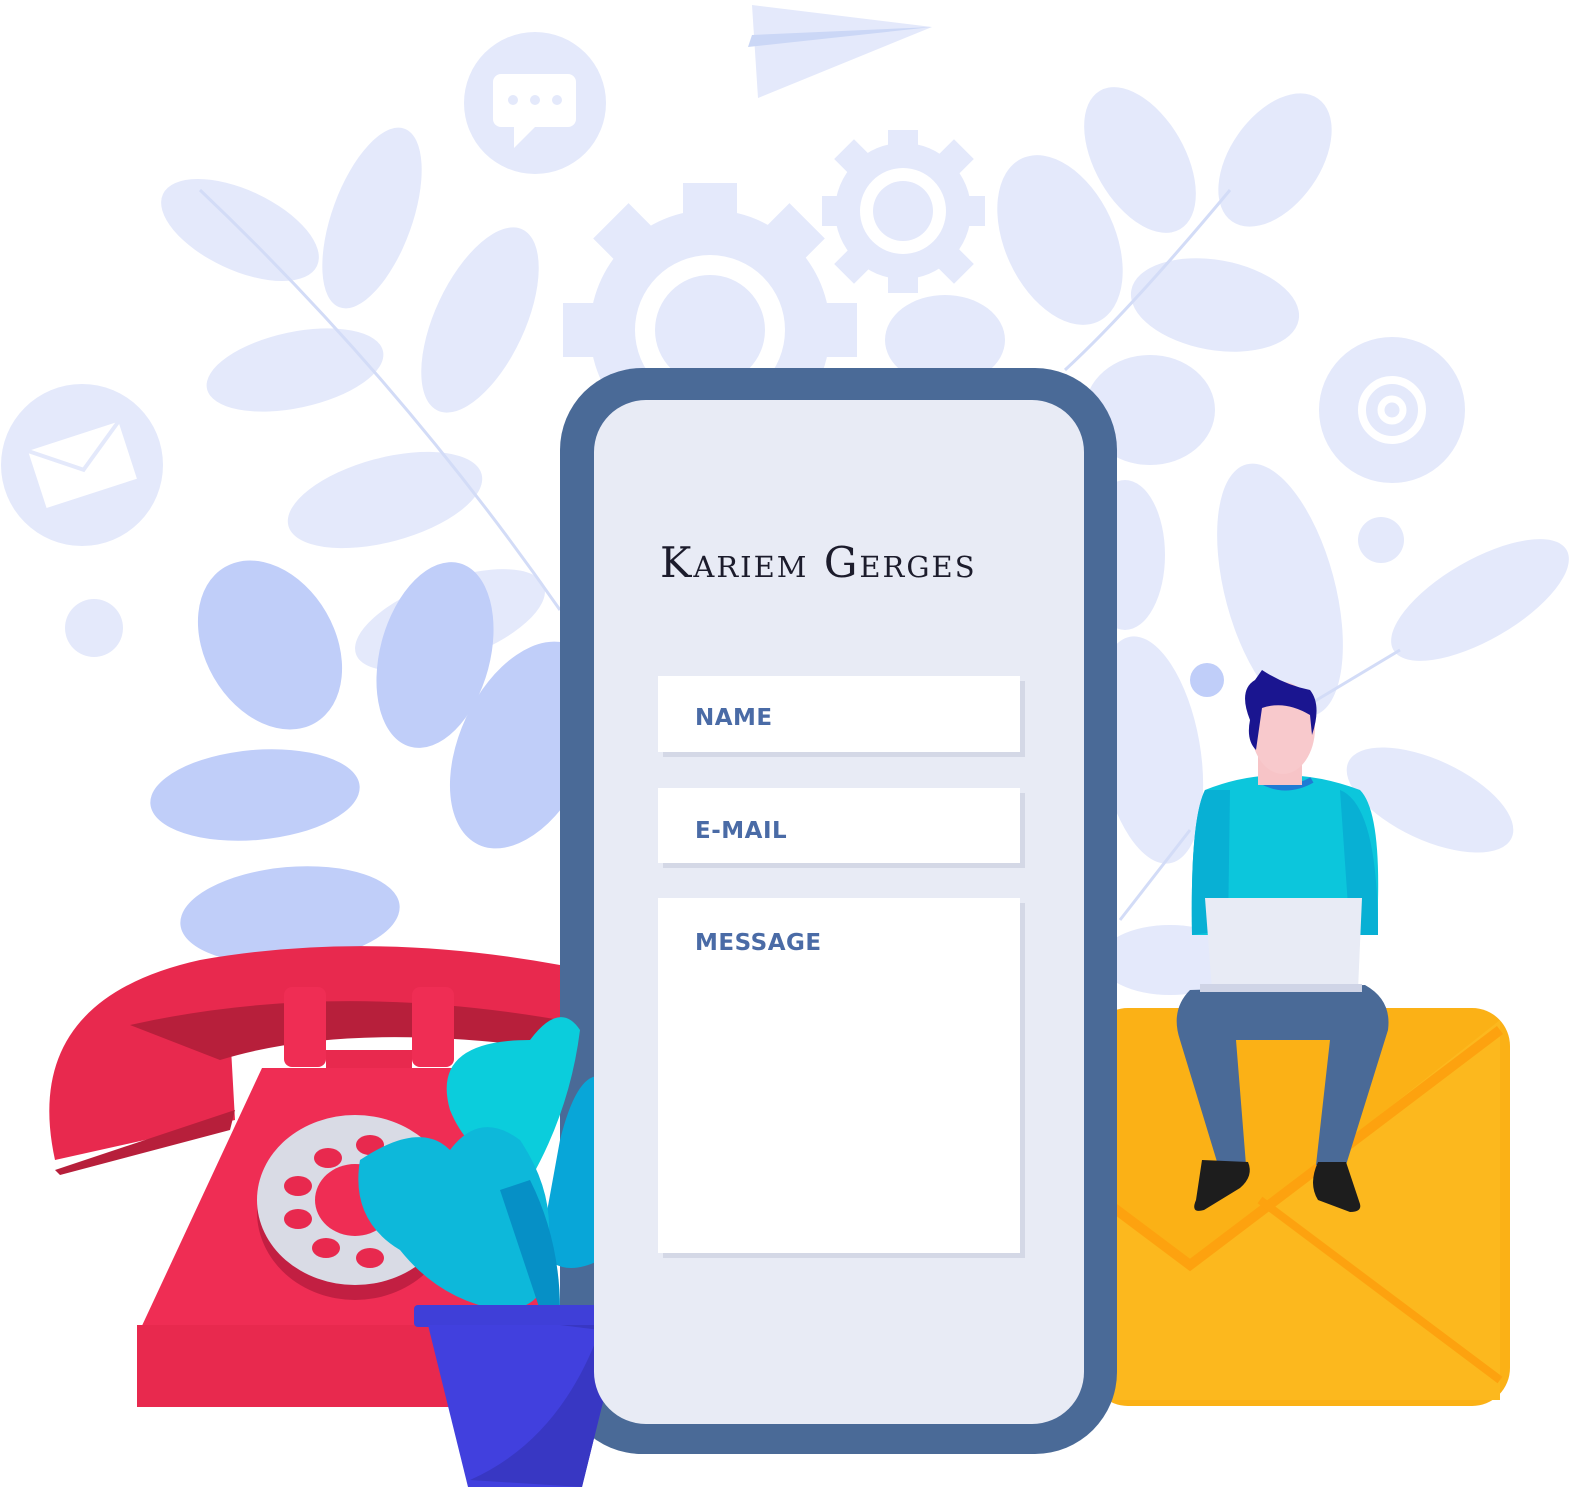 This screenshot has height=1497, width=1578. Describe the element at coordinates (734, 718) in the screenshot. I see `name-field-label: NAME` at that location.